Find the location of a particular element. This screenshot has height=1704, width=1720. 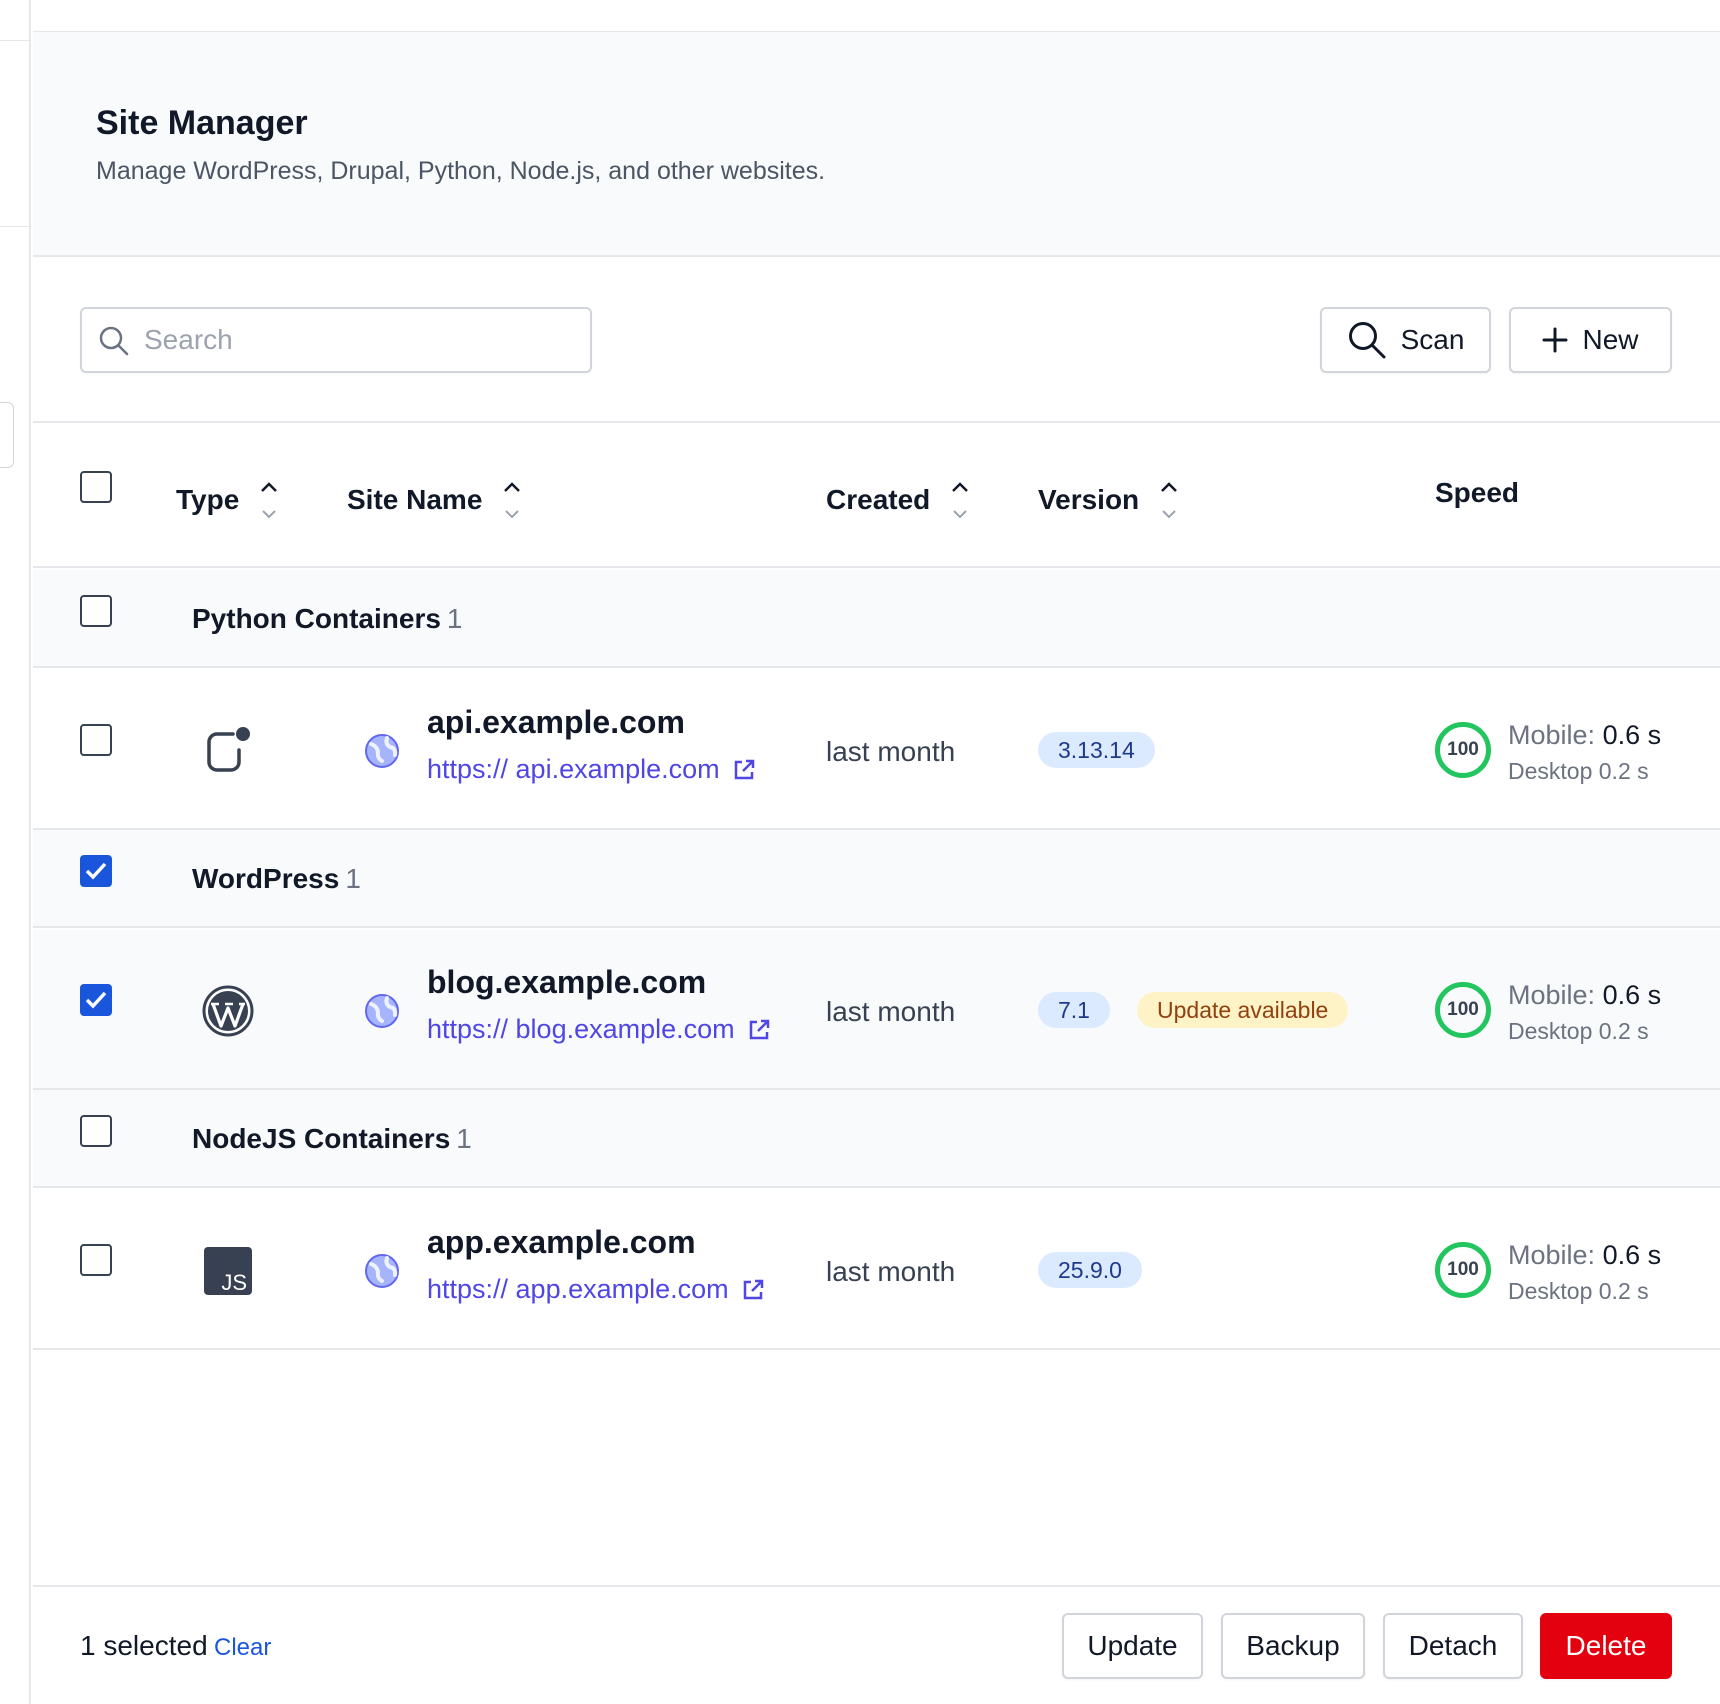

column-header-created: Created is located at coordinates (898, 500).